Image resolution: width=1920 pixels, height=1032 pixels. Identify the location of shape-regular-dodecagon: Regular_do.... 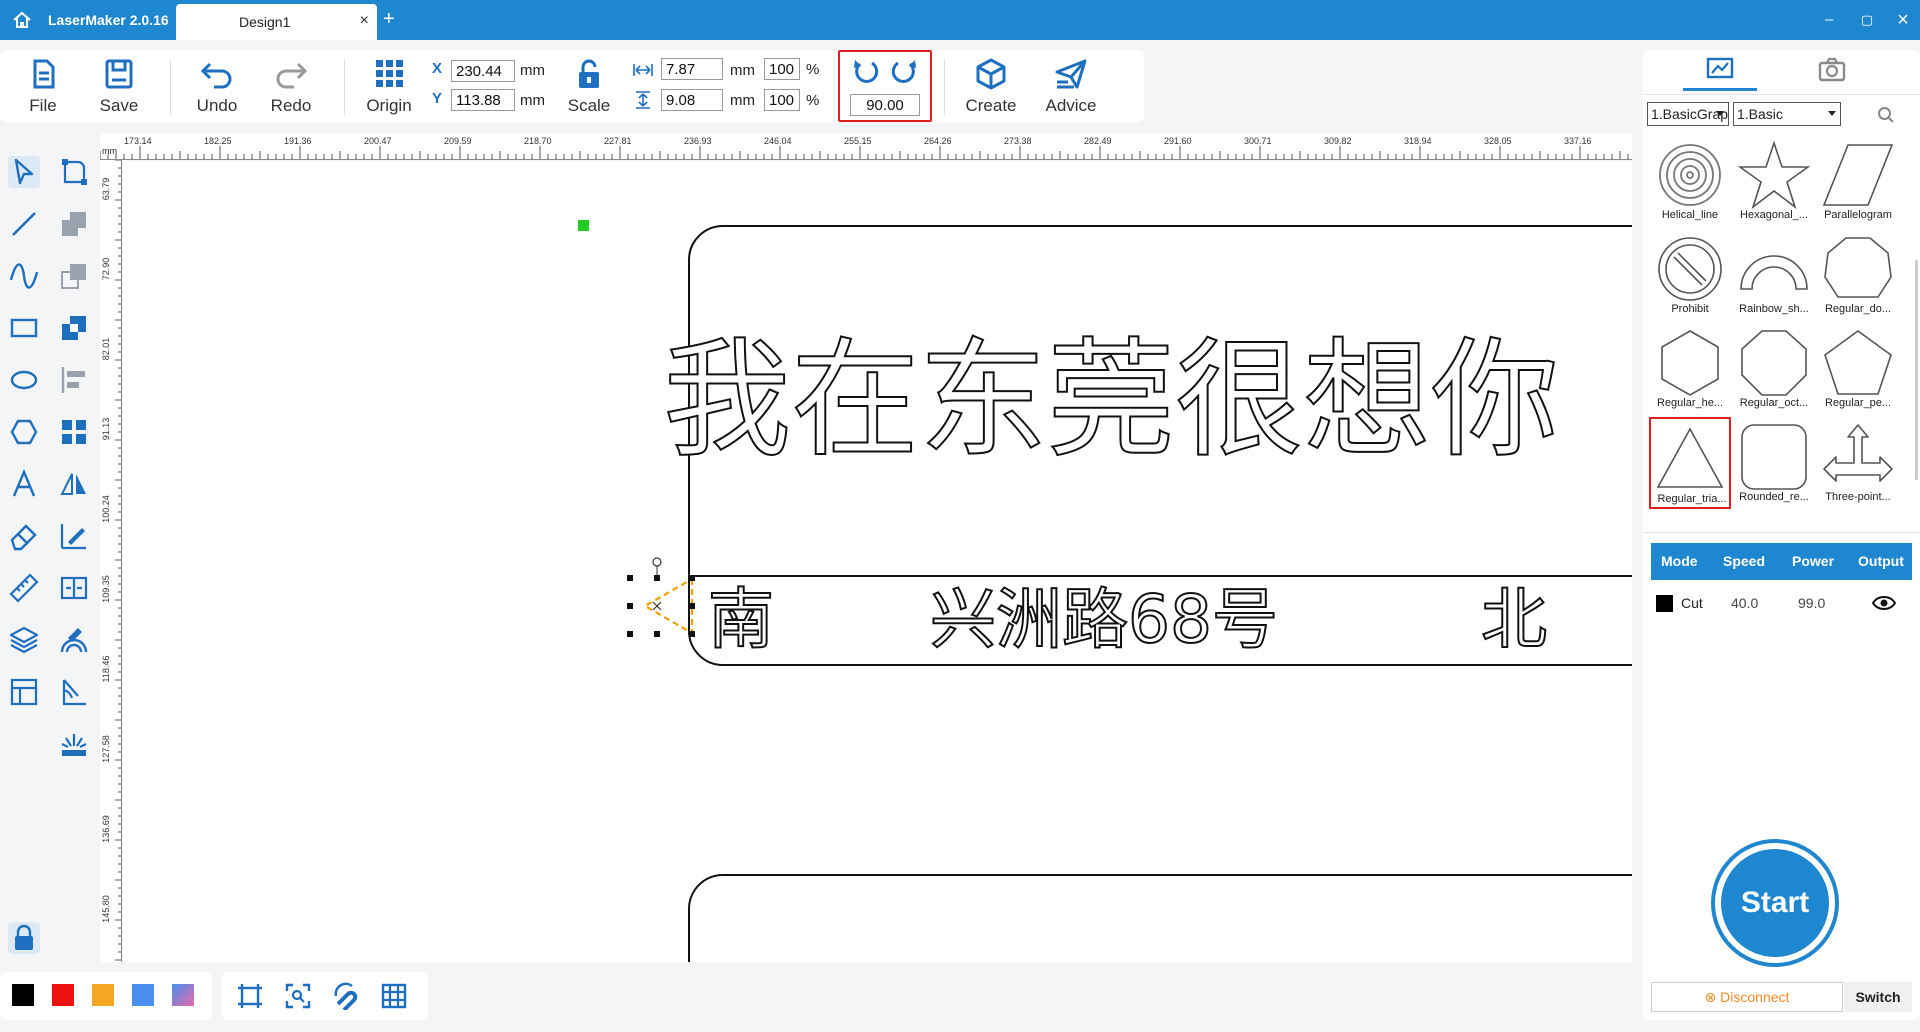
(1858, 275).